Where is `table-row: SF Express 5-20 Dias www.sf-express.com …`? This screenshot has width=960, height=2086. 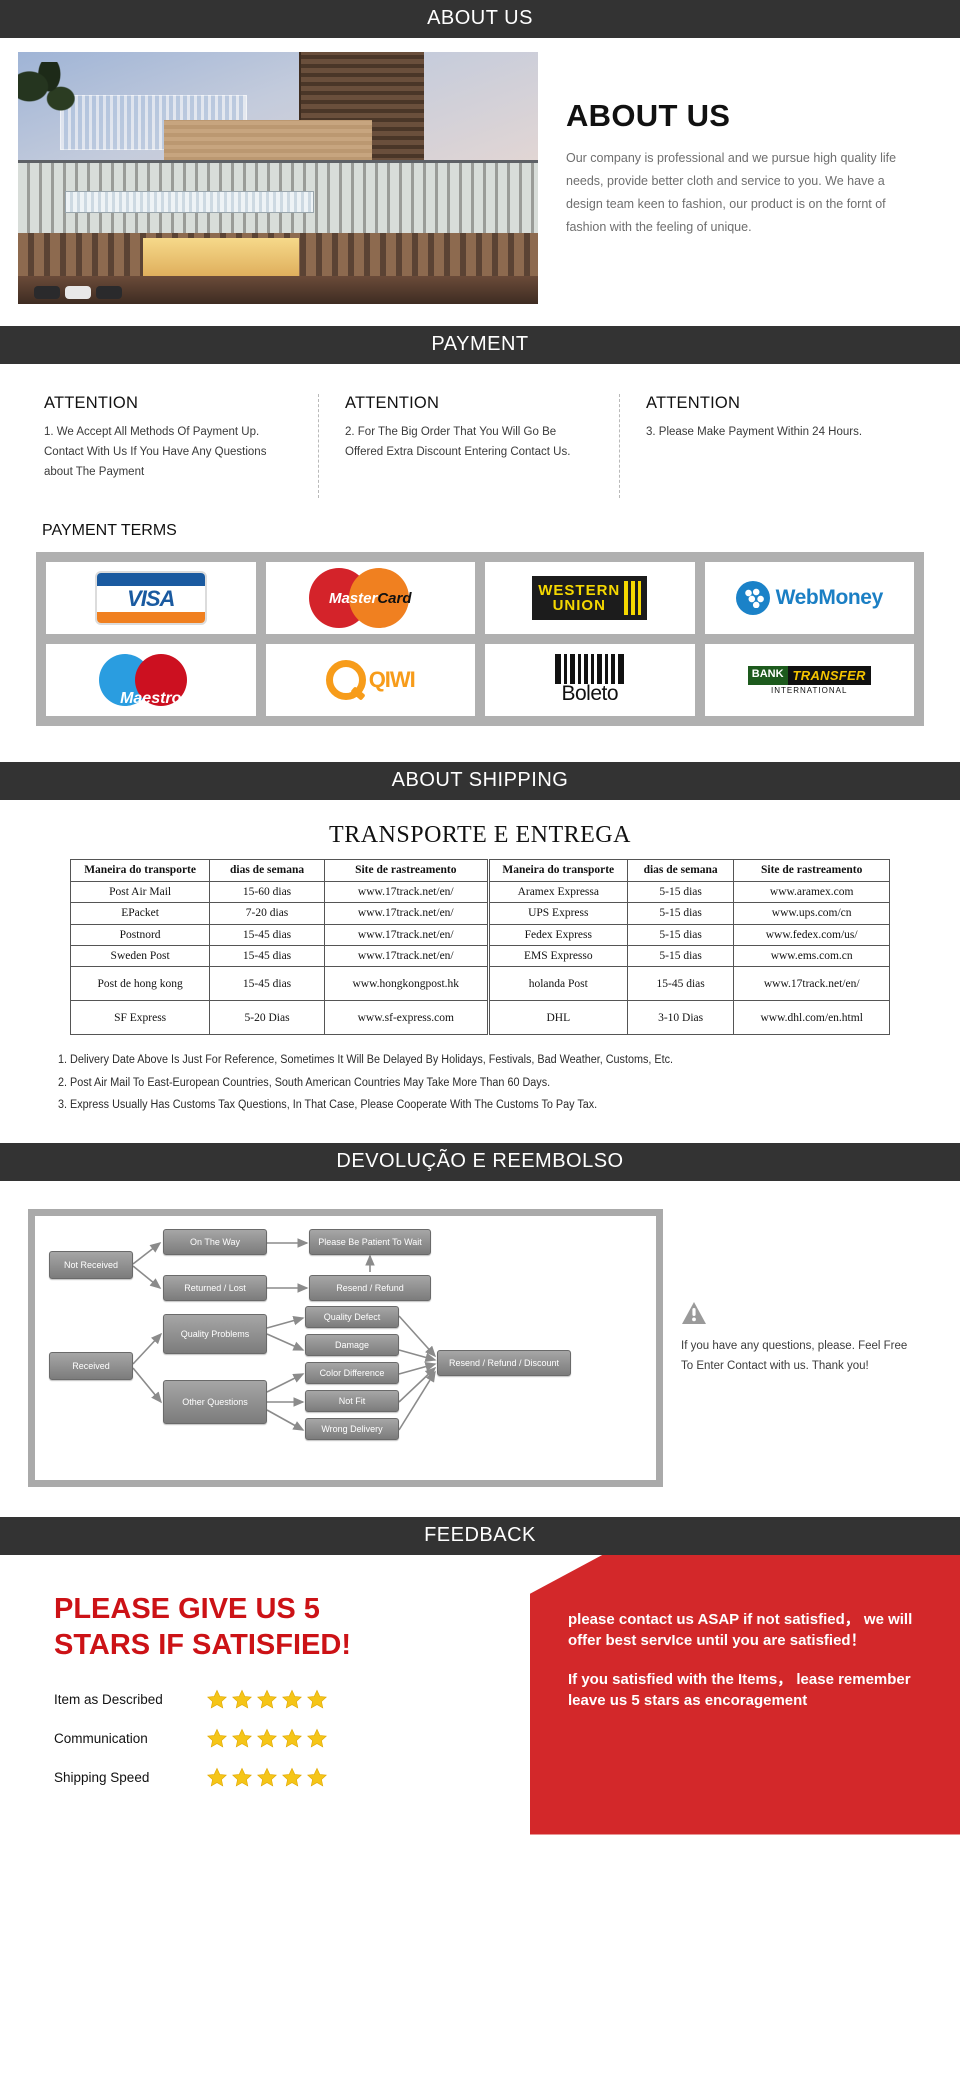 table-row: SF Express 5-20 Dias www.sf-express.com … is located at coordinates (479, 1018).